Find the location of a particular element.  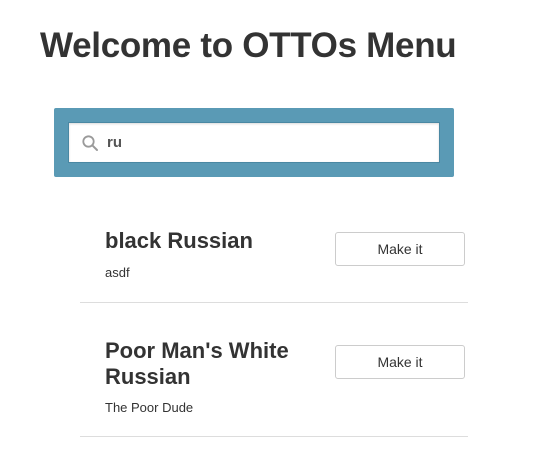

drink-description: The Poor Dude is located at coordinates (149, 407).